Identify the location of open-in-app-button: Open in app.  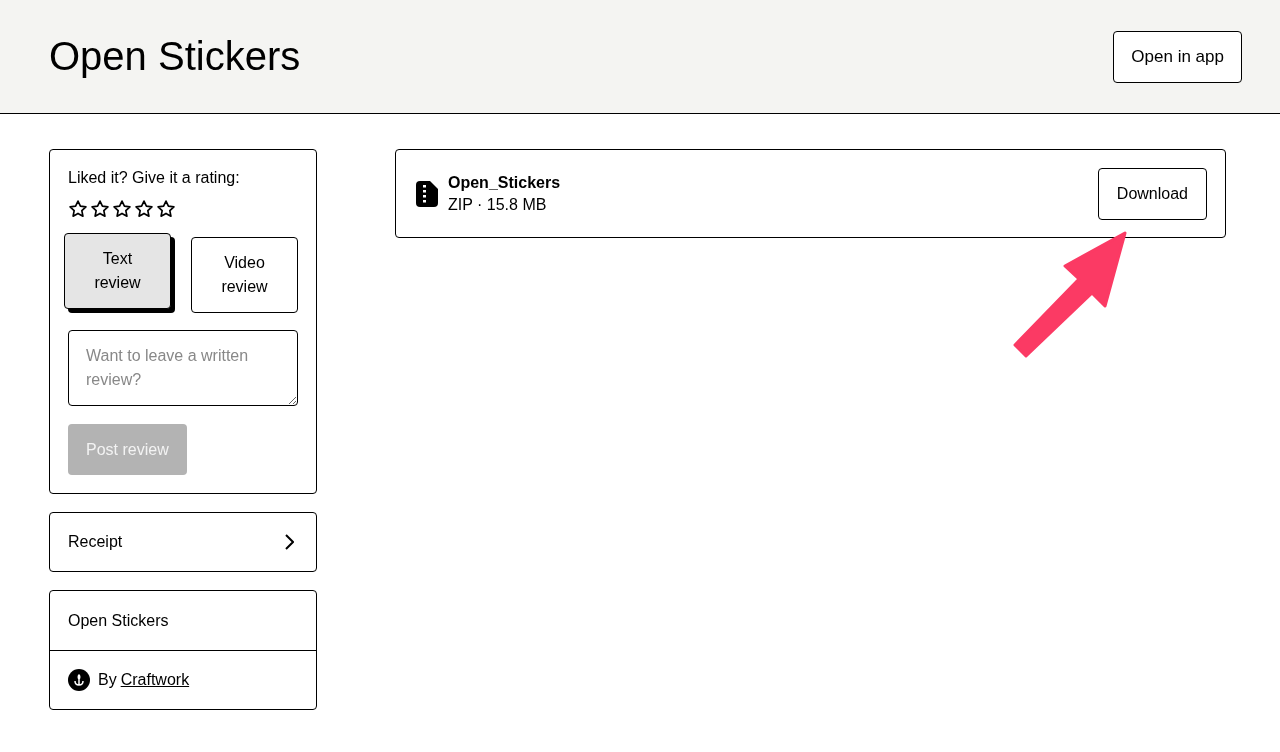
(1177, 56).